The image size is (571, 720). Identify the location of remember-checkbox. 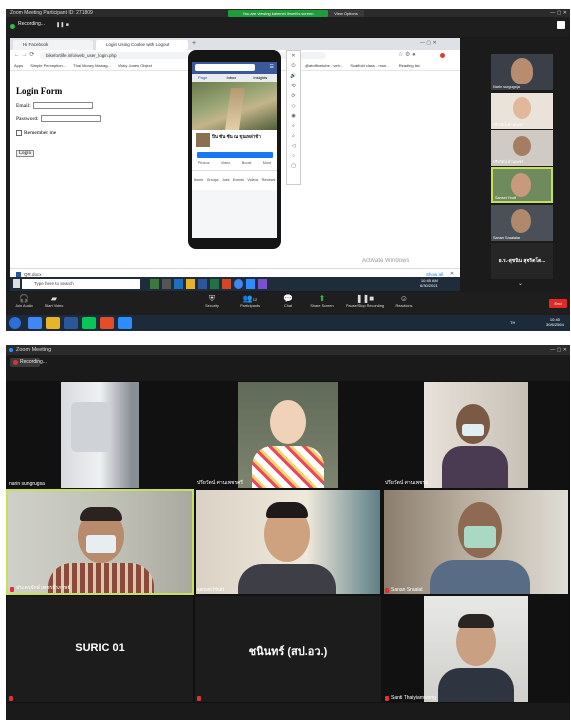
(19, 133).